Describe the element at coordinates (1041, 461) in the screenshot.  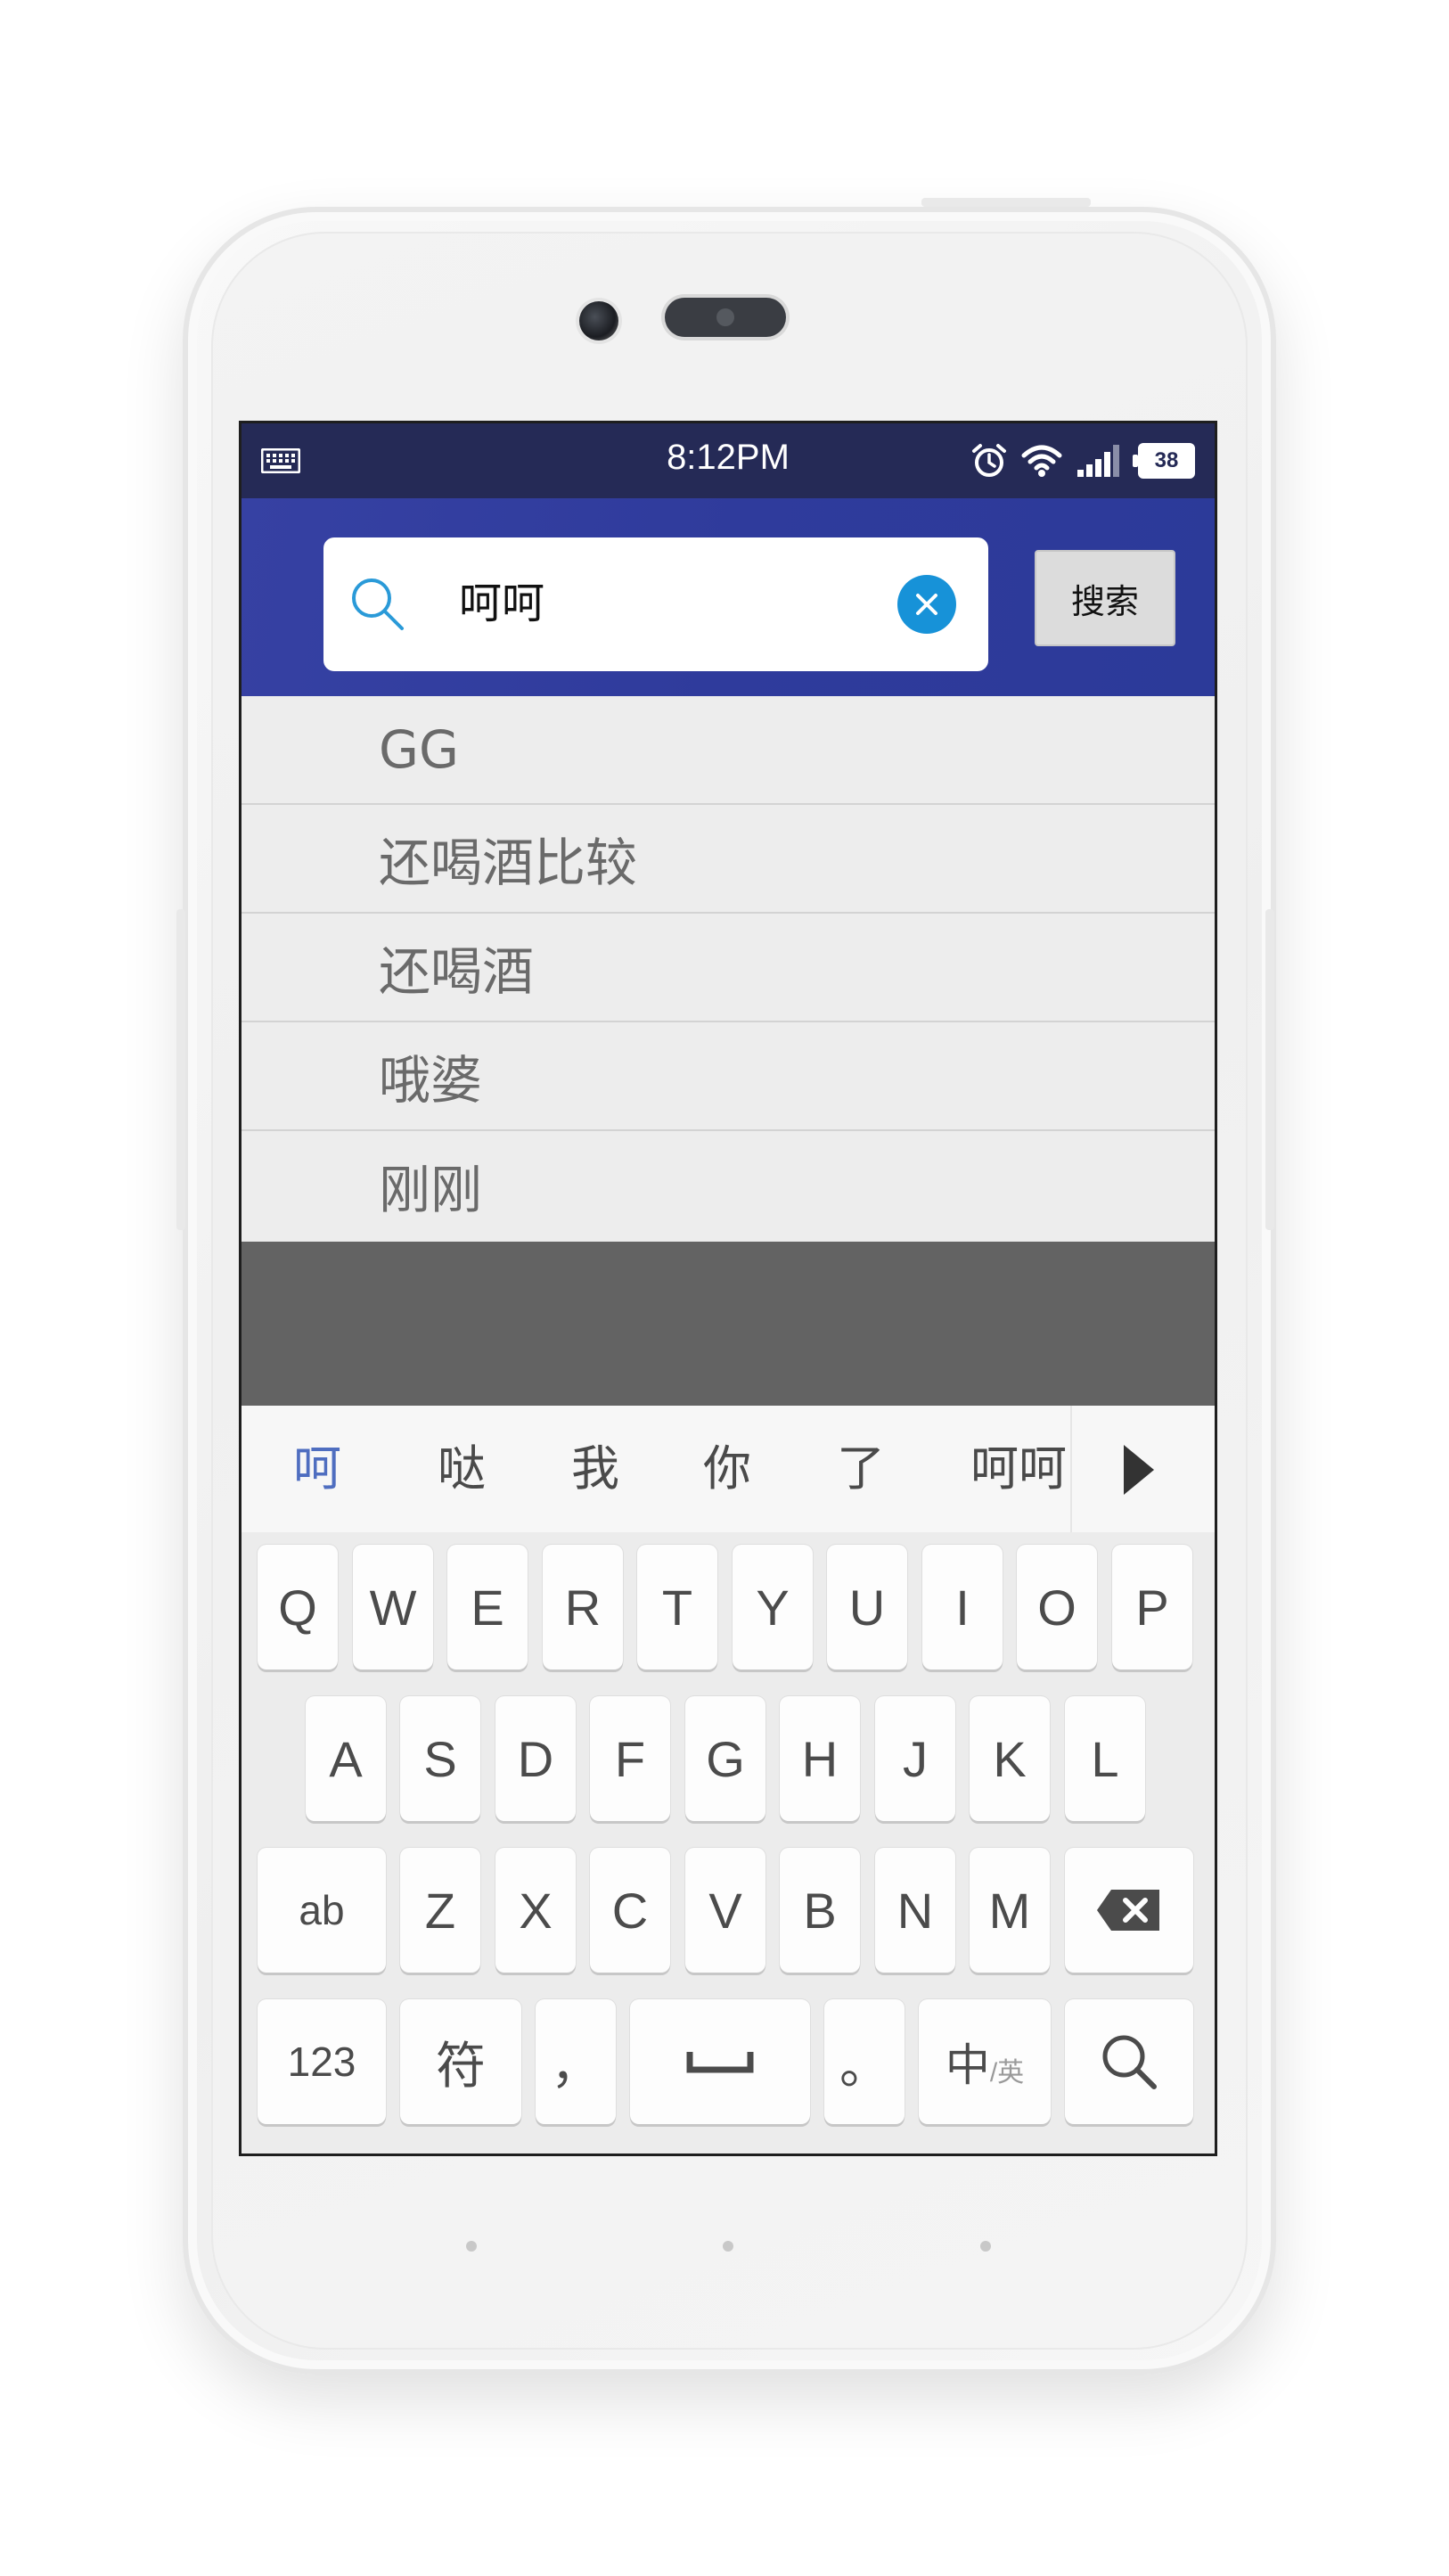
I see `wifi-icon` at that location.